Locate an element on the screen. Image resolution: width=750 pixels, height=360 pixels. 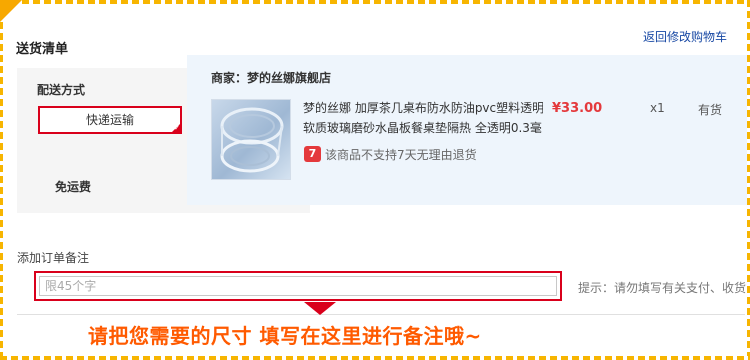
no-return-badge-icon: 7 is located at coordinates (312, 154).